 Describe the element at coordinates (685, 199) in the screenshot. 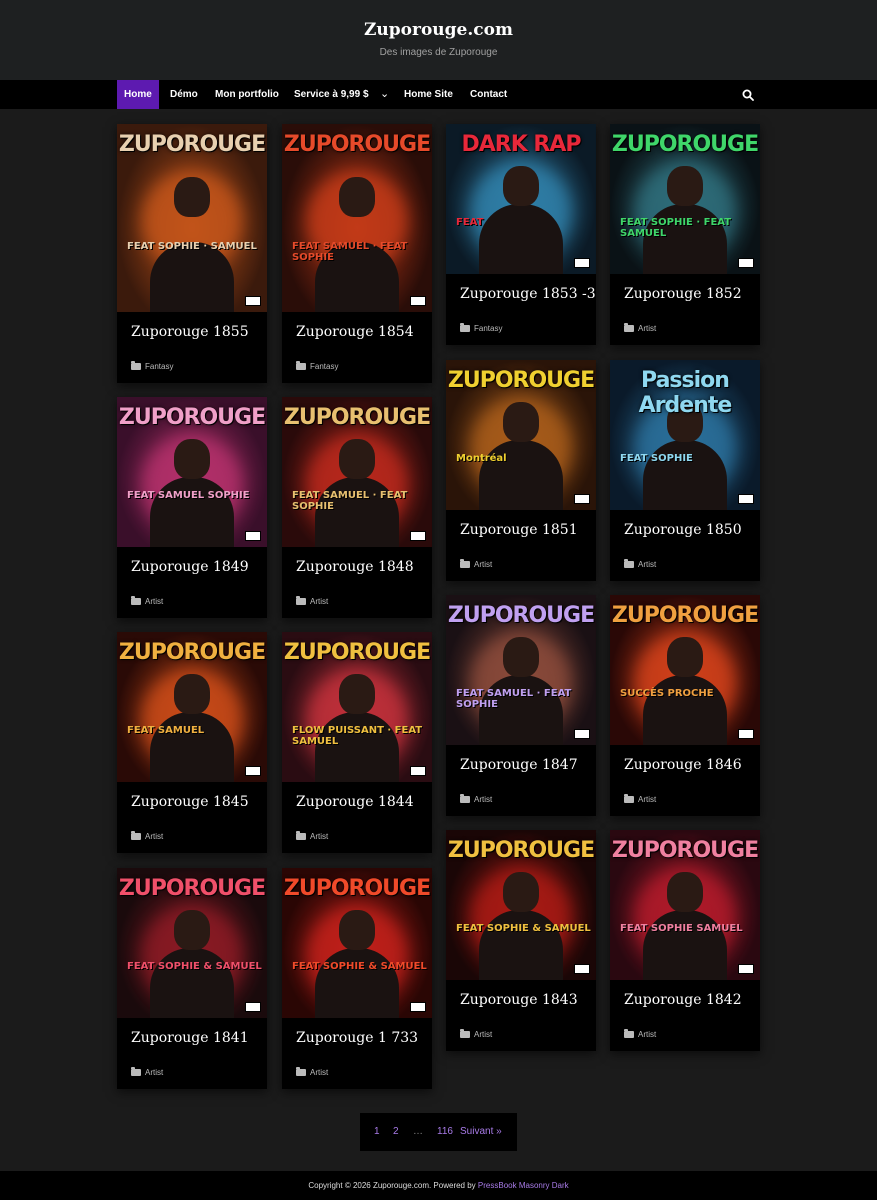

I see `post-thumbnail: ZUPOROUGE FEAT SOPHIE · FEAT SAMUEL` at that location.